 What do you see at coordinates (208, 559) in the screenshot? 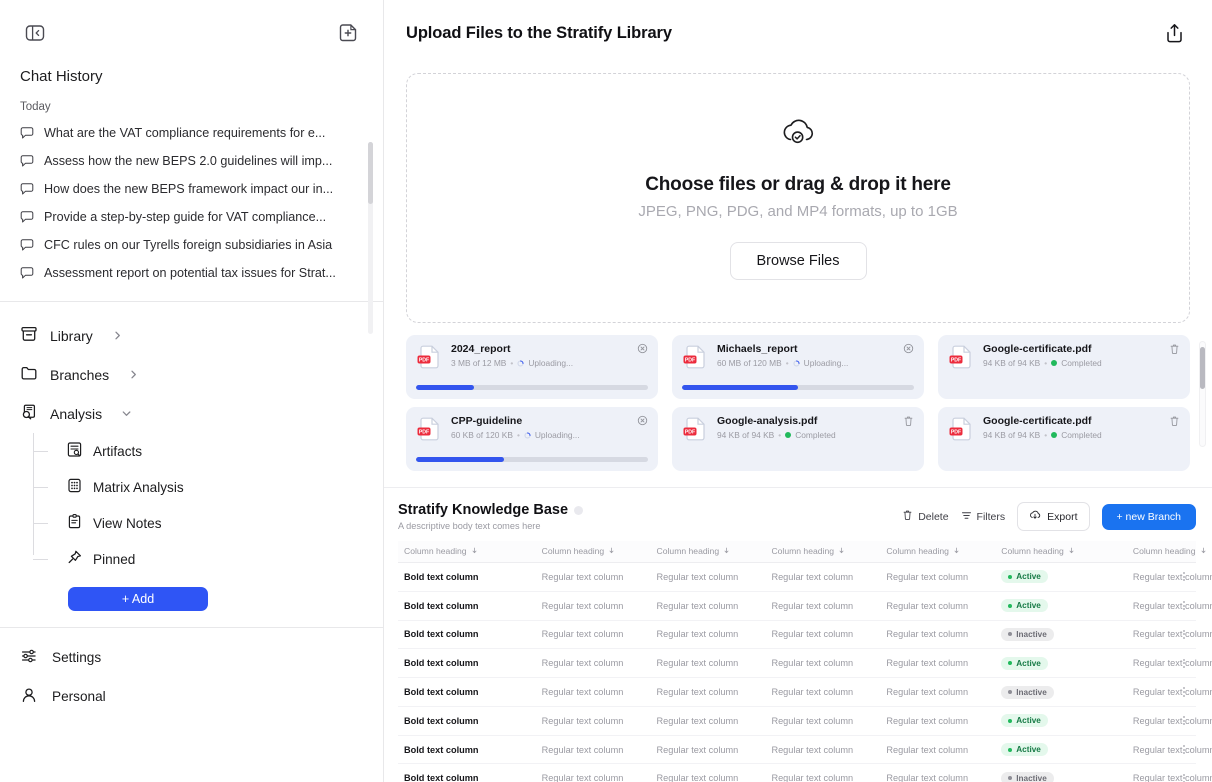
I see `sidebar-item-pinned: Pinned` at bounding box center [208, 559].